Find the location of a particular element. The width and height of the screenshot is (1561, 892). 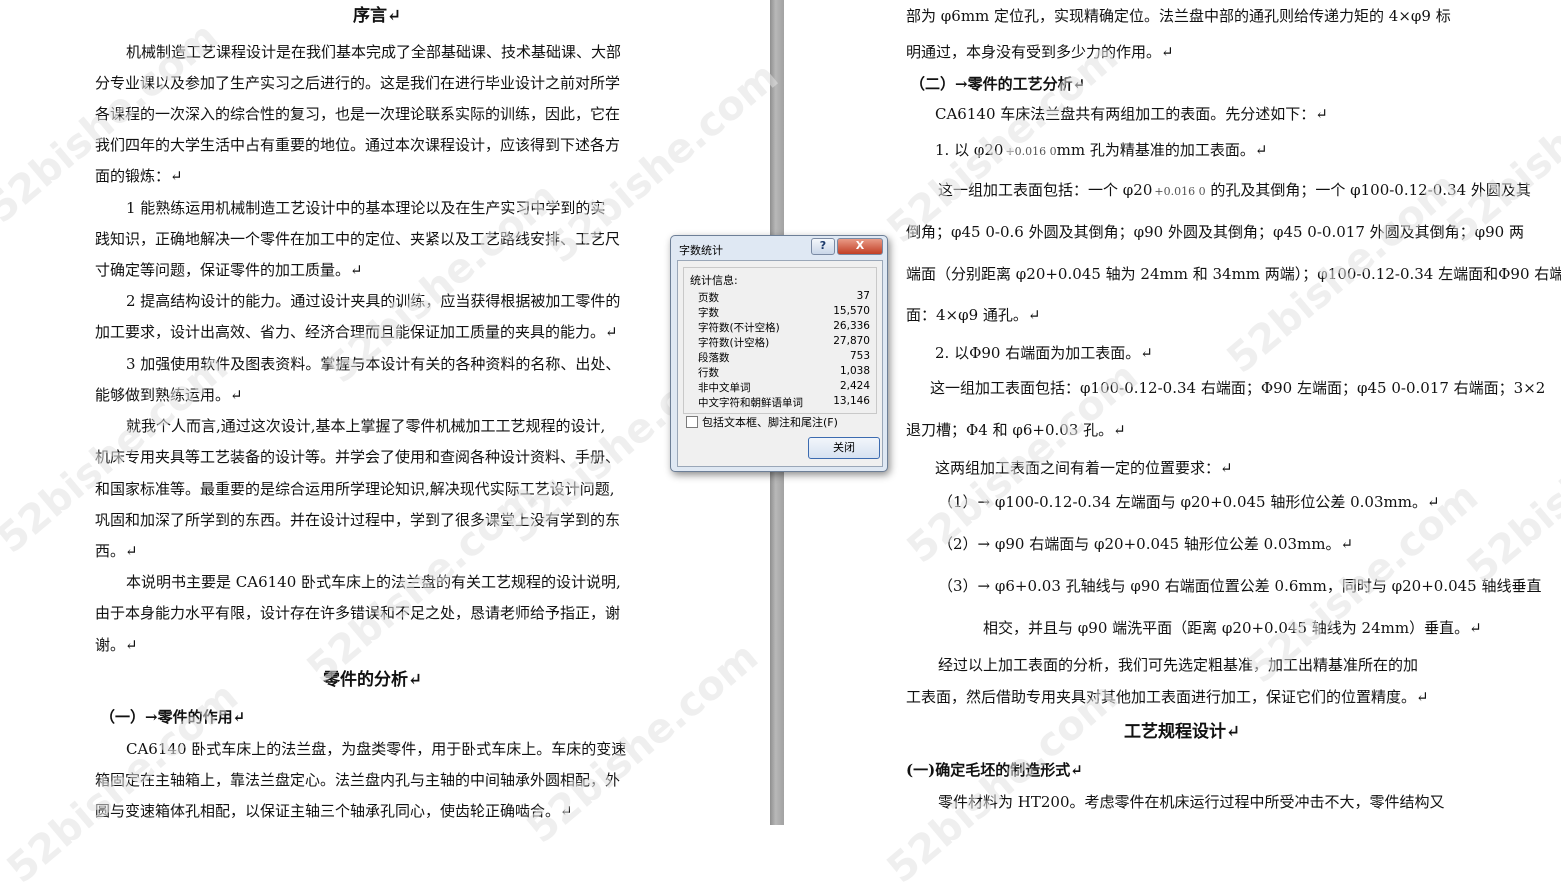

text-line: 机床专用夹具等工艺装备的设计等。并学会了使用和查阅各种设计资料、手册、 is located at coordinates (358, 457).